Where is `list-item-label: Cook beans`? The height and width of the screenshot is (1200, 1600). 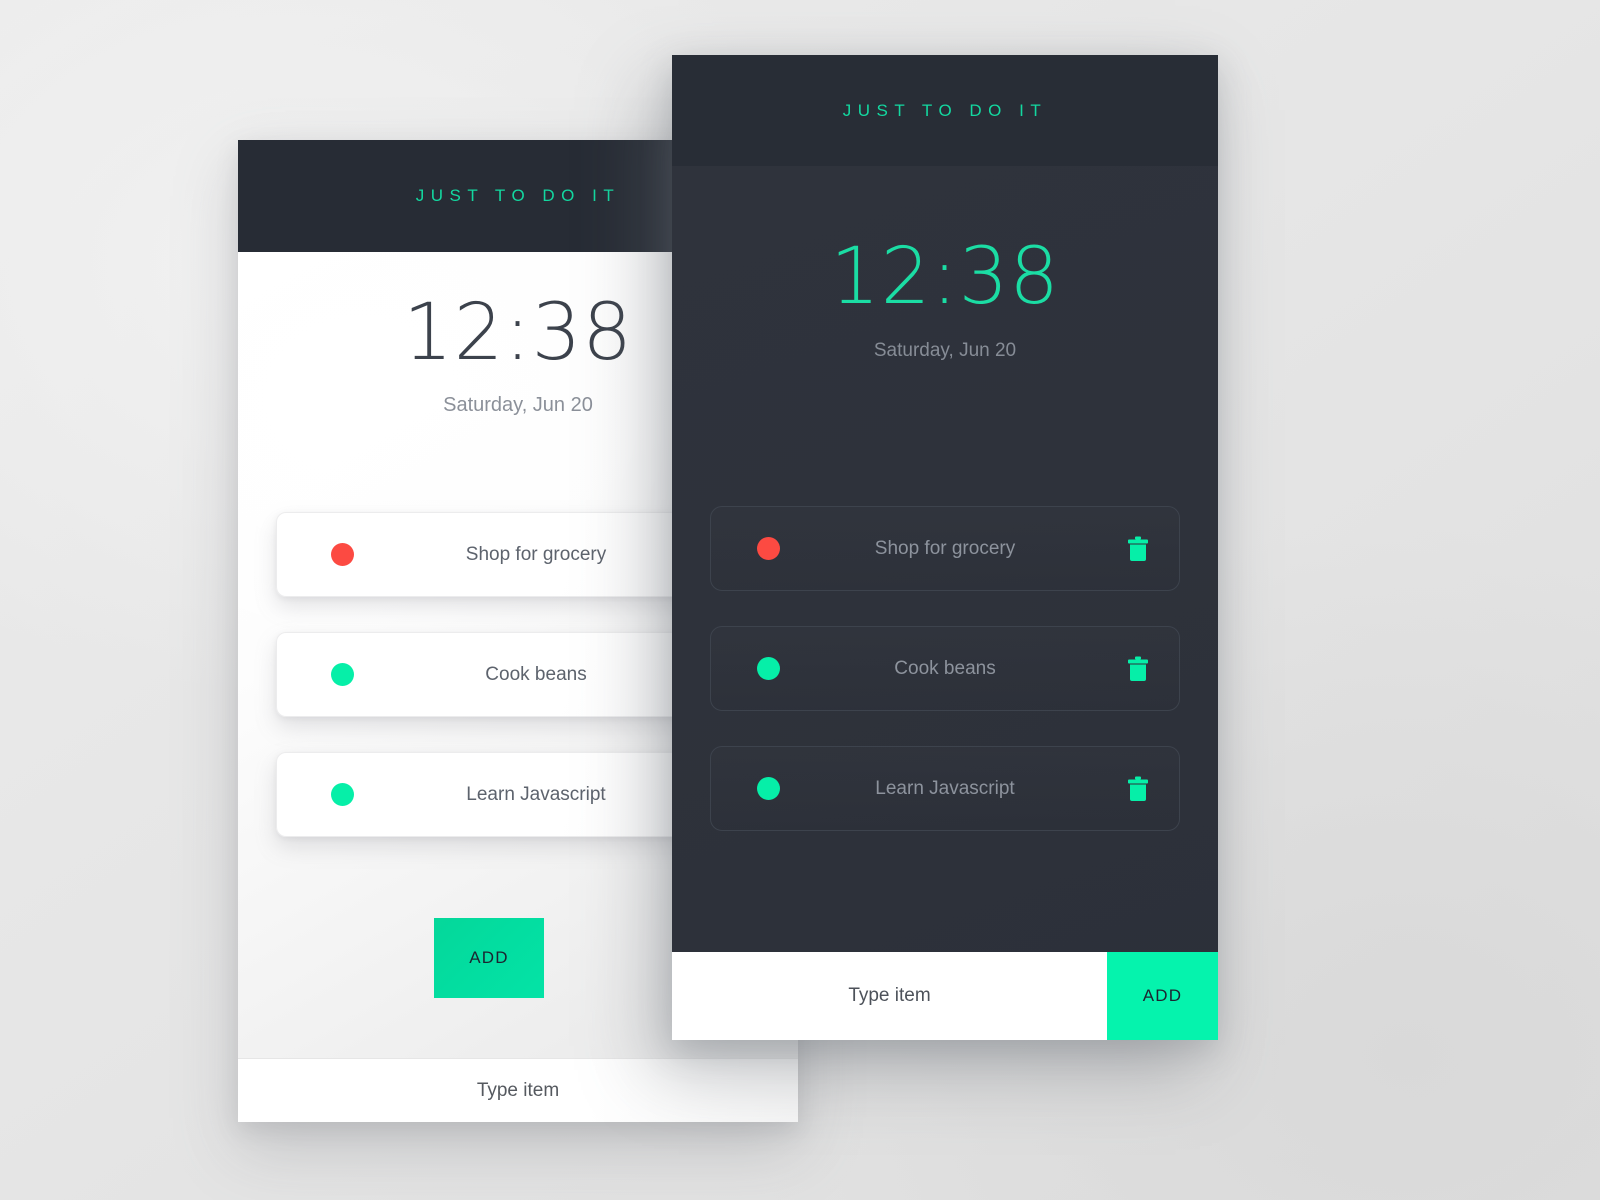
list-item-label: Cook beans is located at coordinates (945, 668).